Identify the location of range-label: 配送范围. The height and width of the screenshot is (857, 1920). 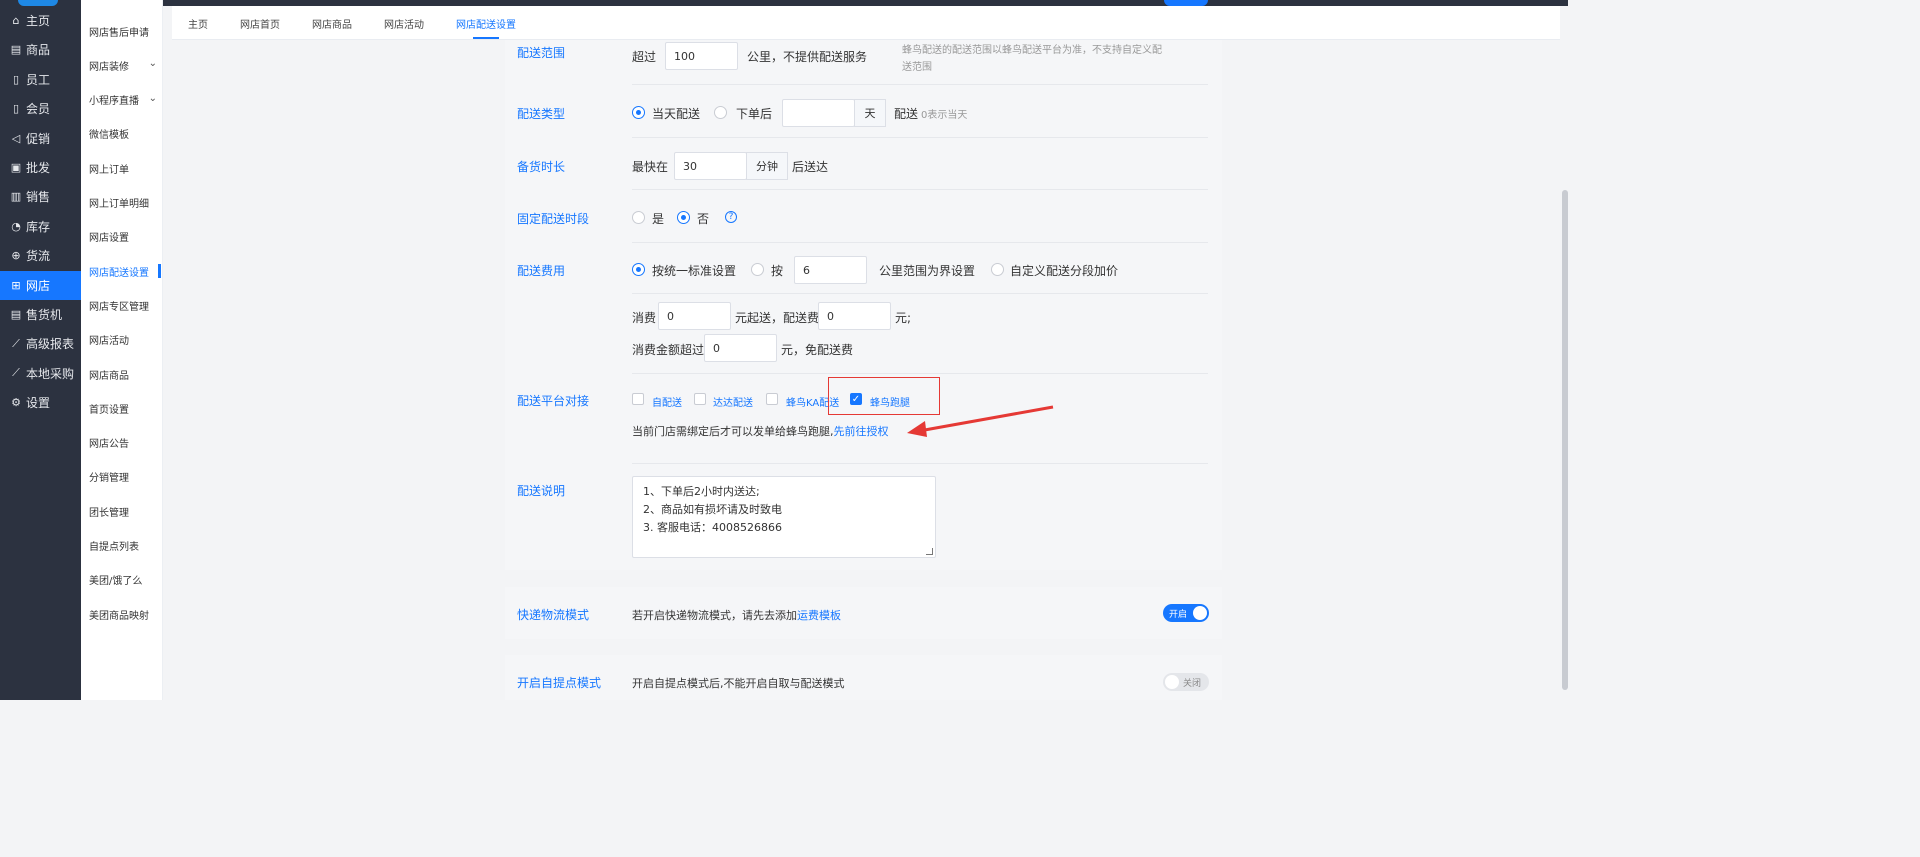
(541, 53).